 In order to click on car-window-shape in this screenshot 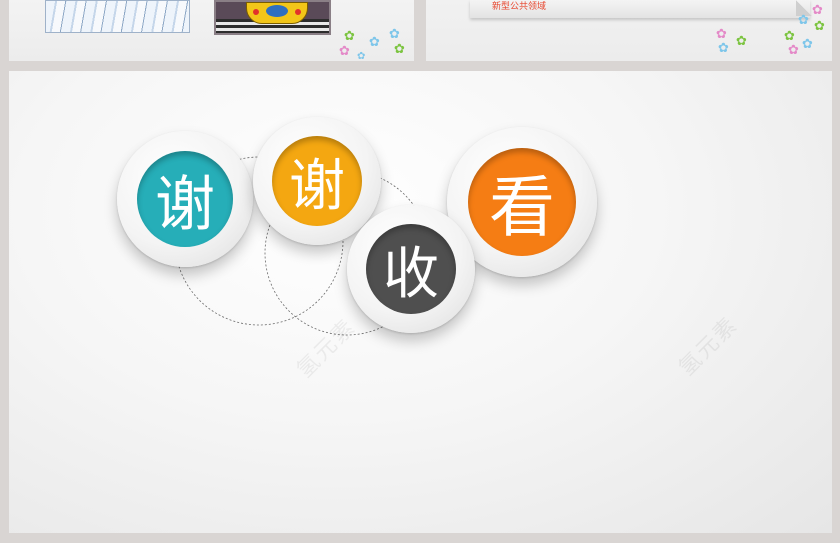, I will do `click(277, 11)`.